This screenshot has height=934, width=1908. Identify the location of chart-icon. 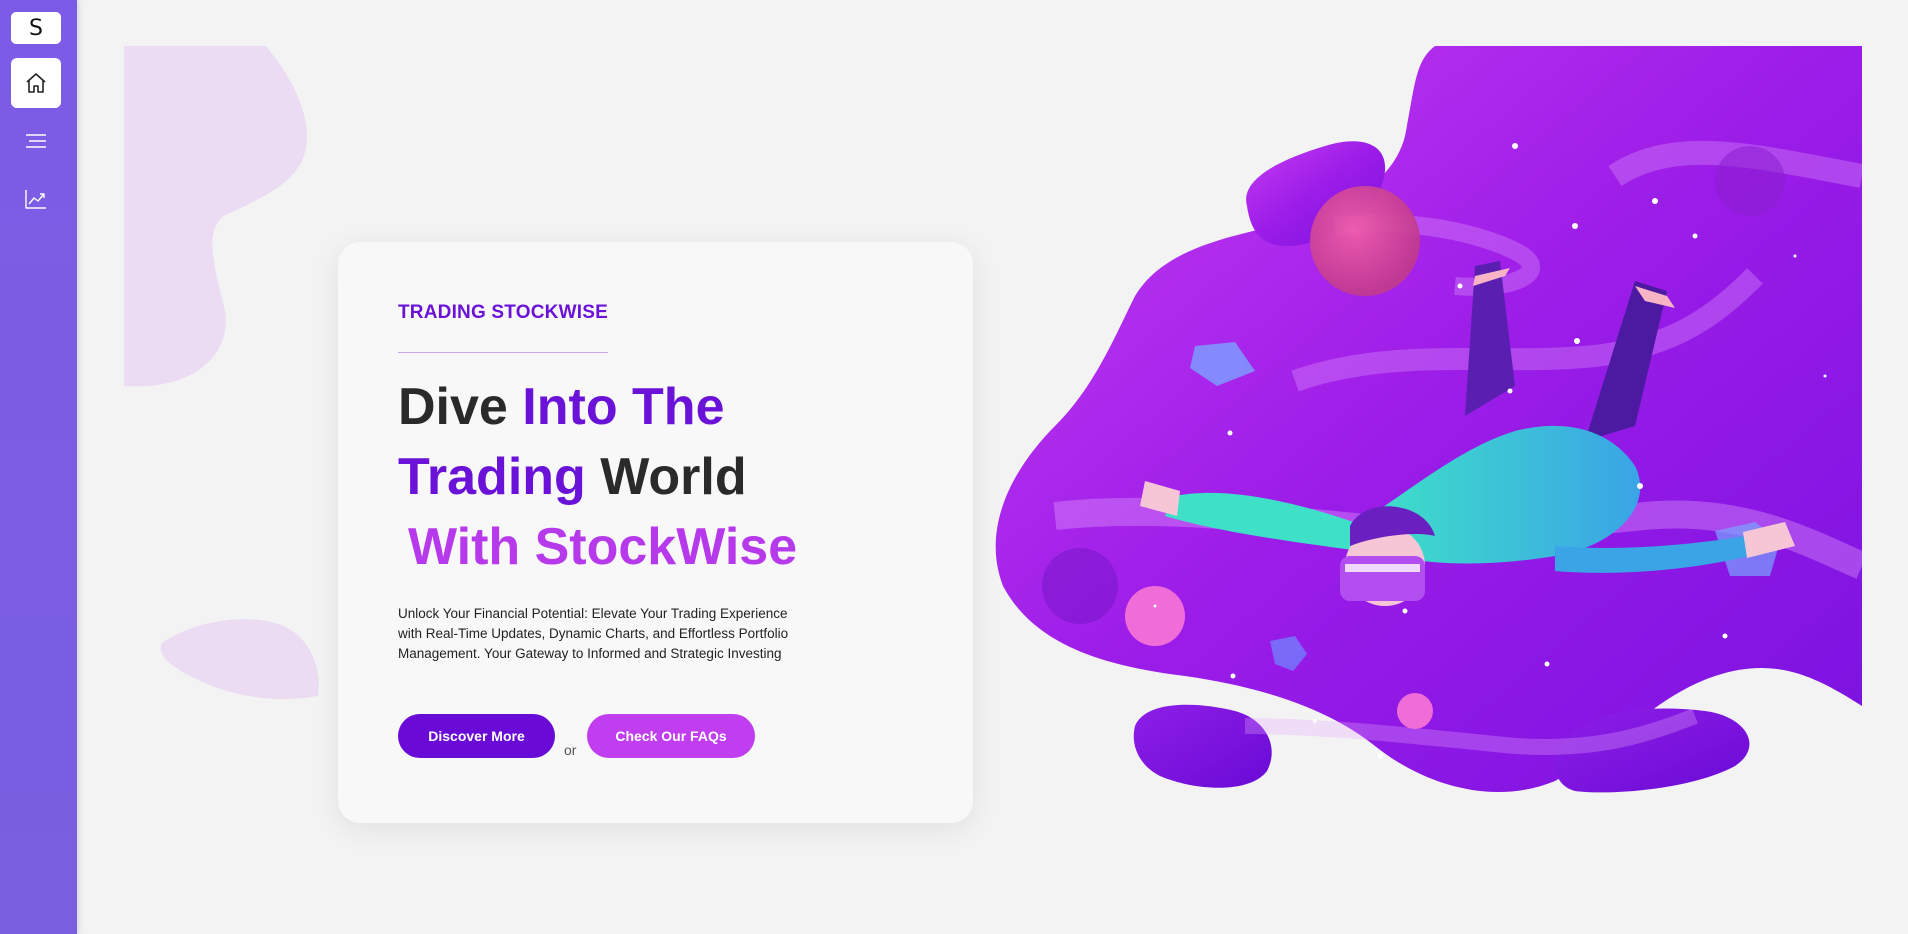
(35, 199).